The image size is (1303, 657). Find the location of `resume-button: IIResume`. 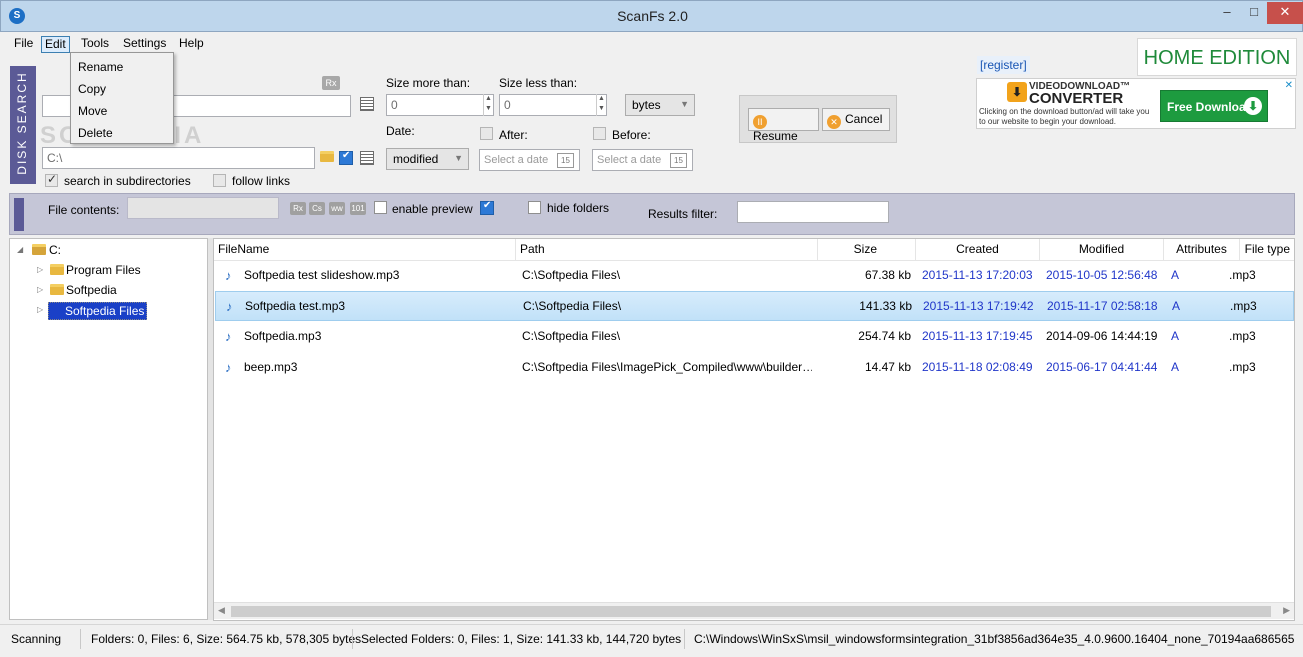

resume-button: IIResume is located at coordinates (783, 125).